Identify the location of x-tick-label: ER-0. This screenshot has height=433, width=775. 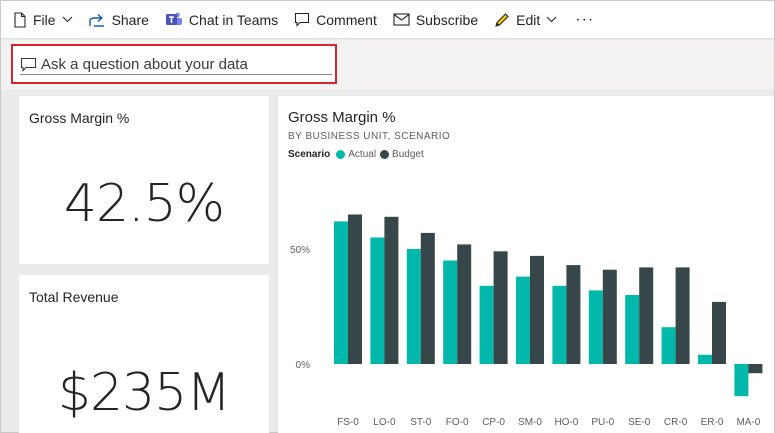
(712, 422).